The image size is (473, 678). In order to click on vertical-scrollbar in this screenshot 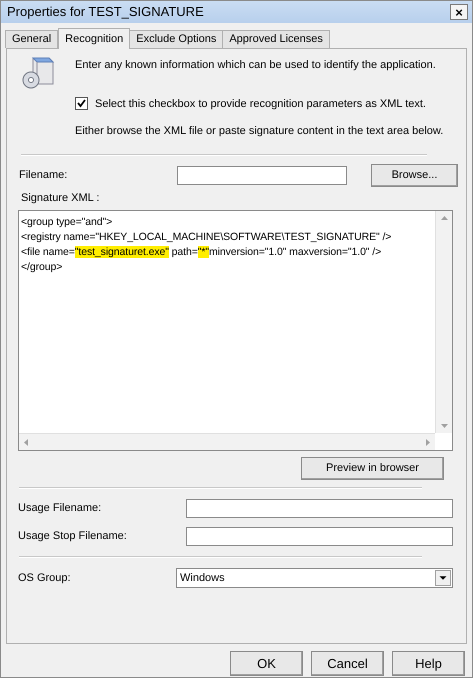, I will do `click(443, 322)`.